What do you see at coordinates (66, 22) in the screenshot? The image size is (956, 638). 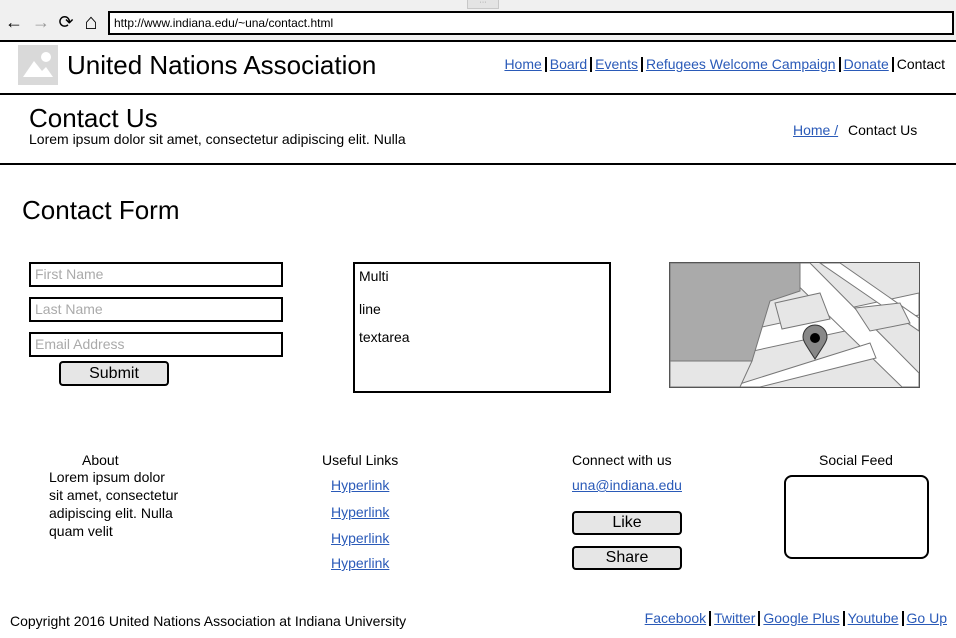 I see `reload-icon: ⟳` at bounding box center [66, 22].